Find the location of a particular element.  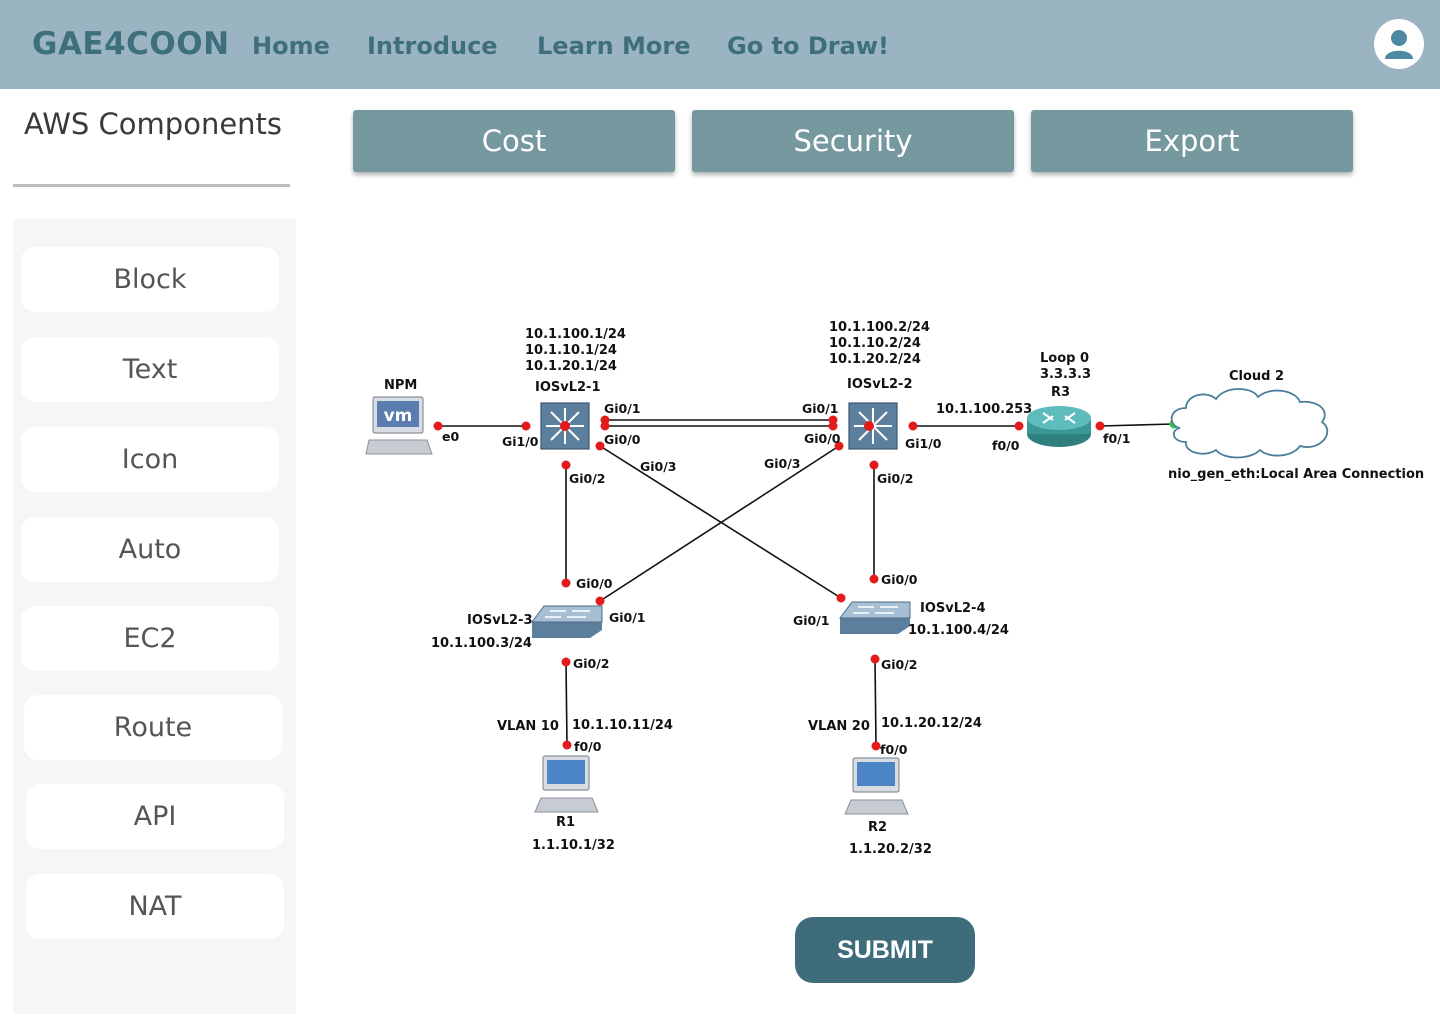

sw1-port-gi02: Gi0/2 is located at coordinates (587, 478).